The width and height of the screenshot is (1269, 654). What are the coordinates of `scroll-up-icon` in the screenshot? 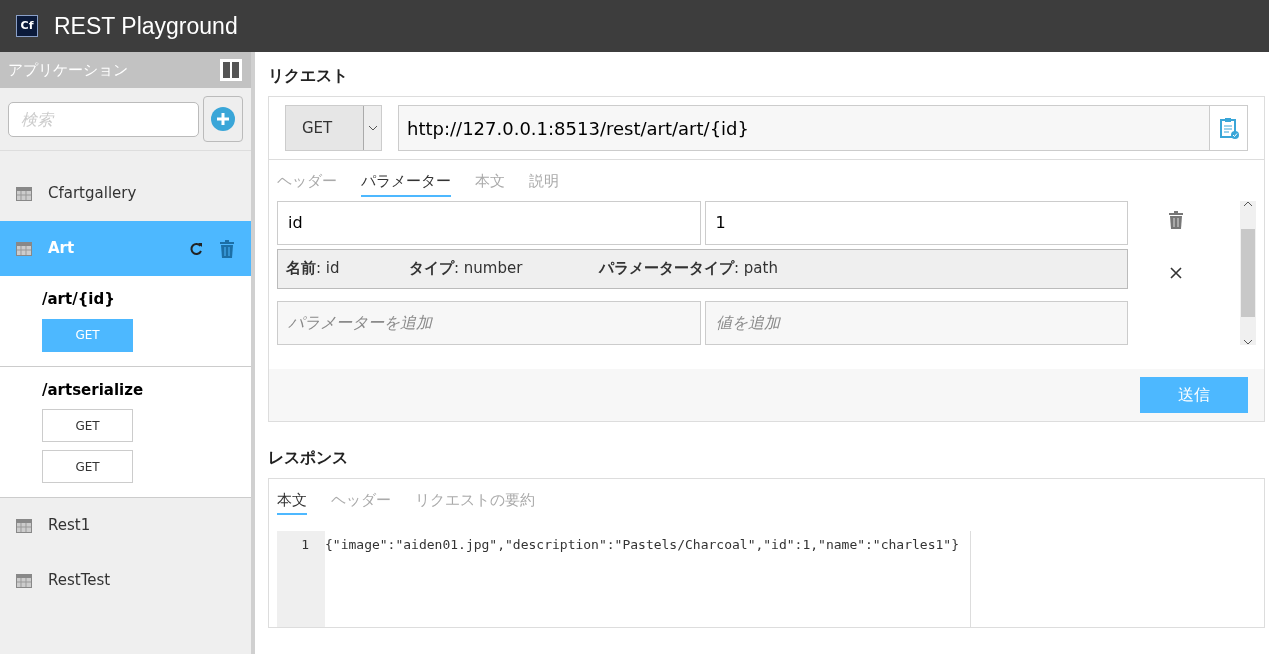 It's located at (1248, 203).